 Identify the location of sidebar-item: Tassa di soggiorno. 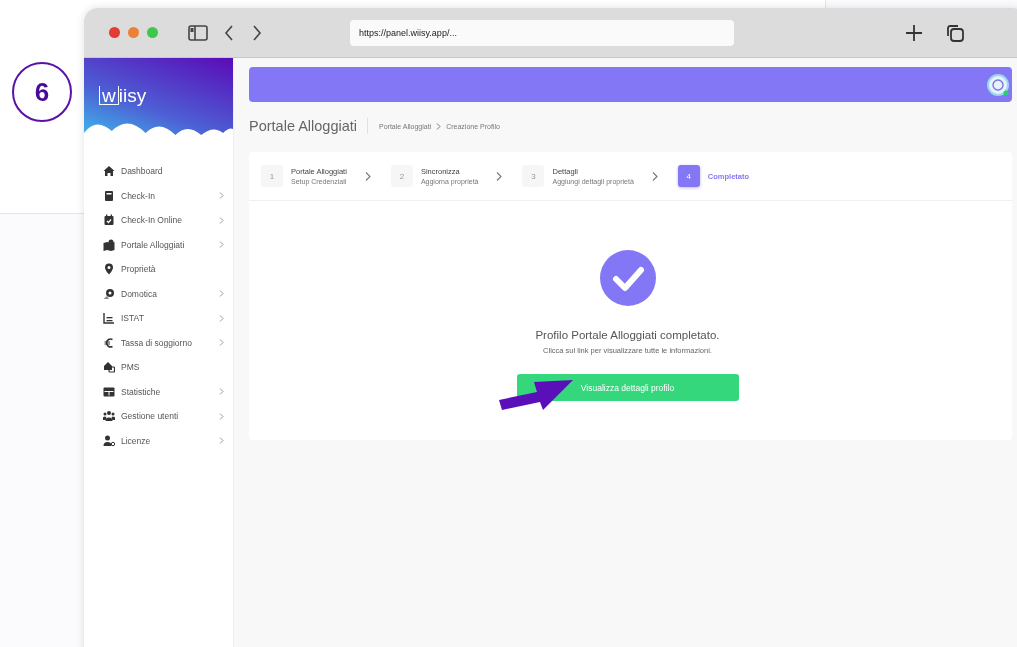
(168, 342).